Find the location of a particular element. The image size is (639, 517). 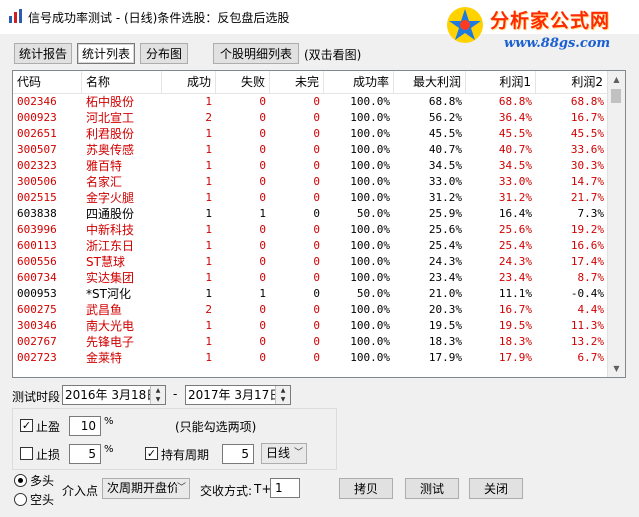

long-radio is located at coordinates (20, 480).